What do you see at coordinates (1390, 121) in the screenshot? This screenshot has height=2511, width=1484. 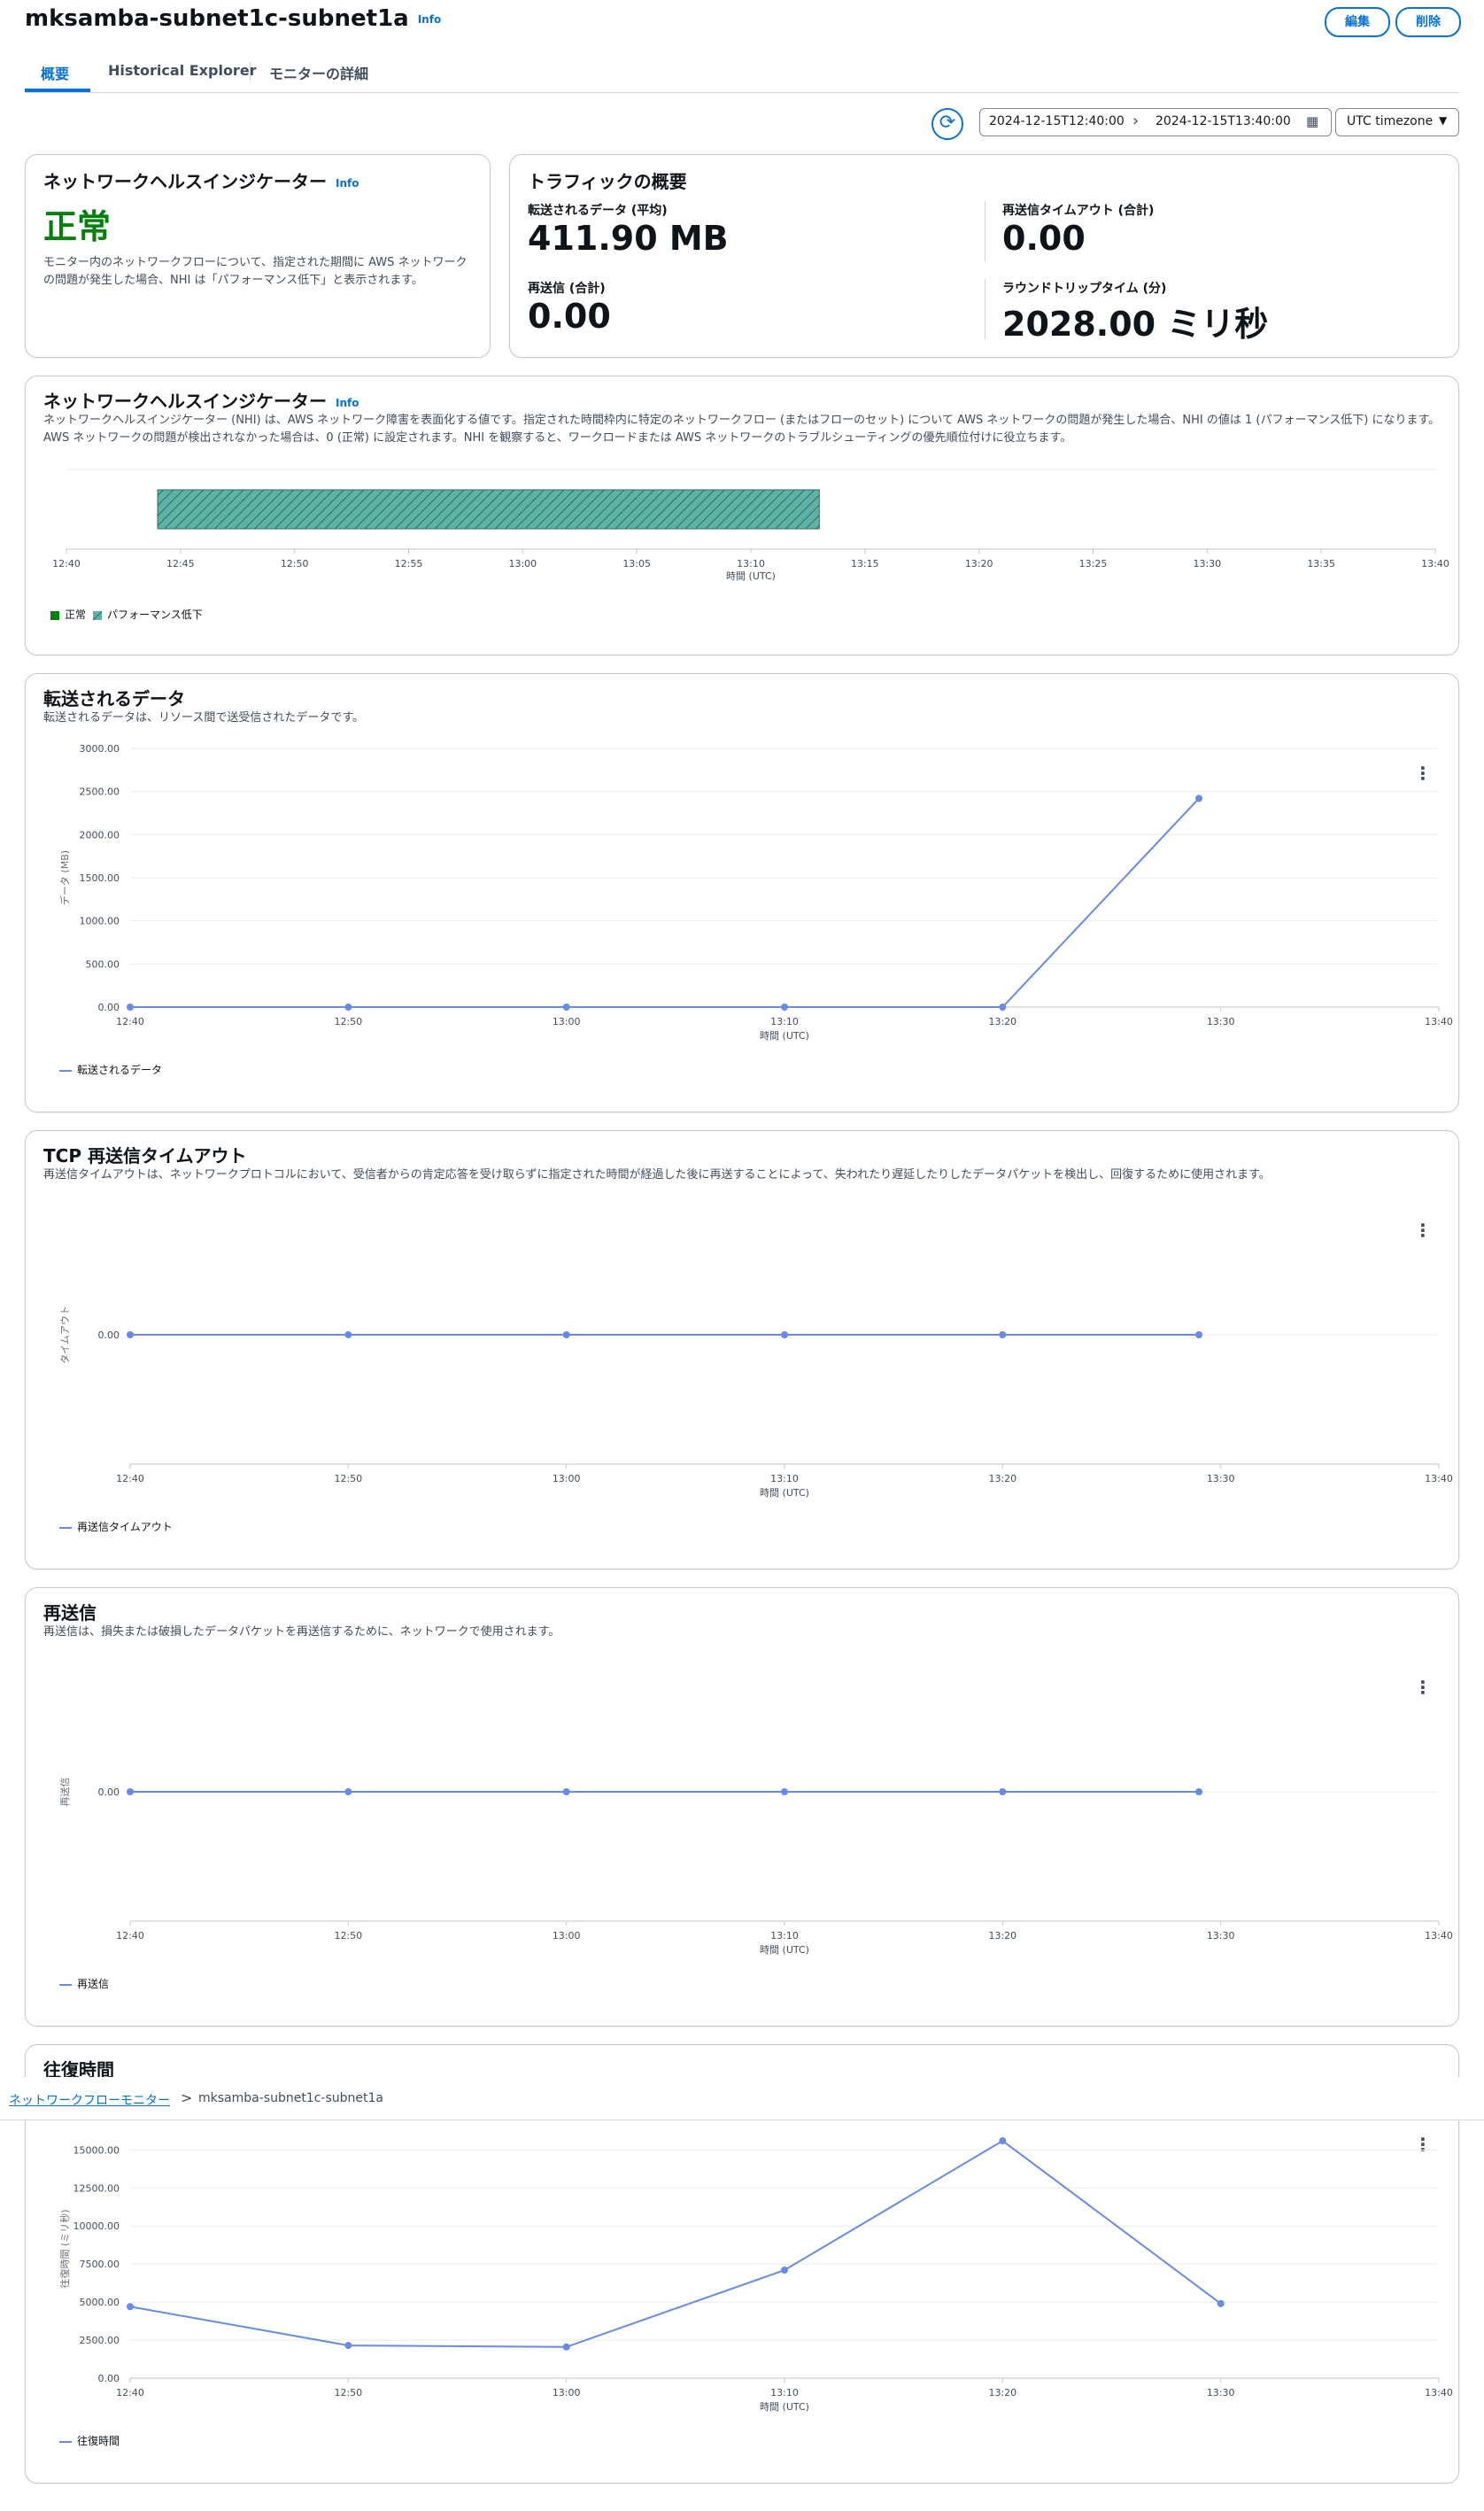 I see `timezone-value: UTC timezone` at bounding box center [1390, 121].